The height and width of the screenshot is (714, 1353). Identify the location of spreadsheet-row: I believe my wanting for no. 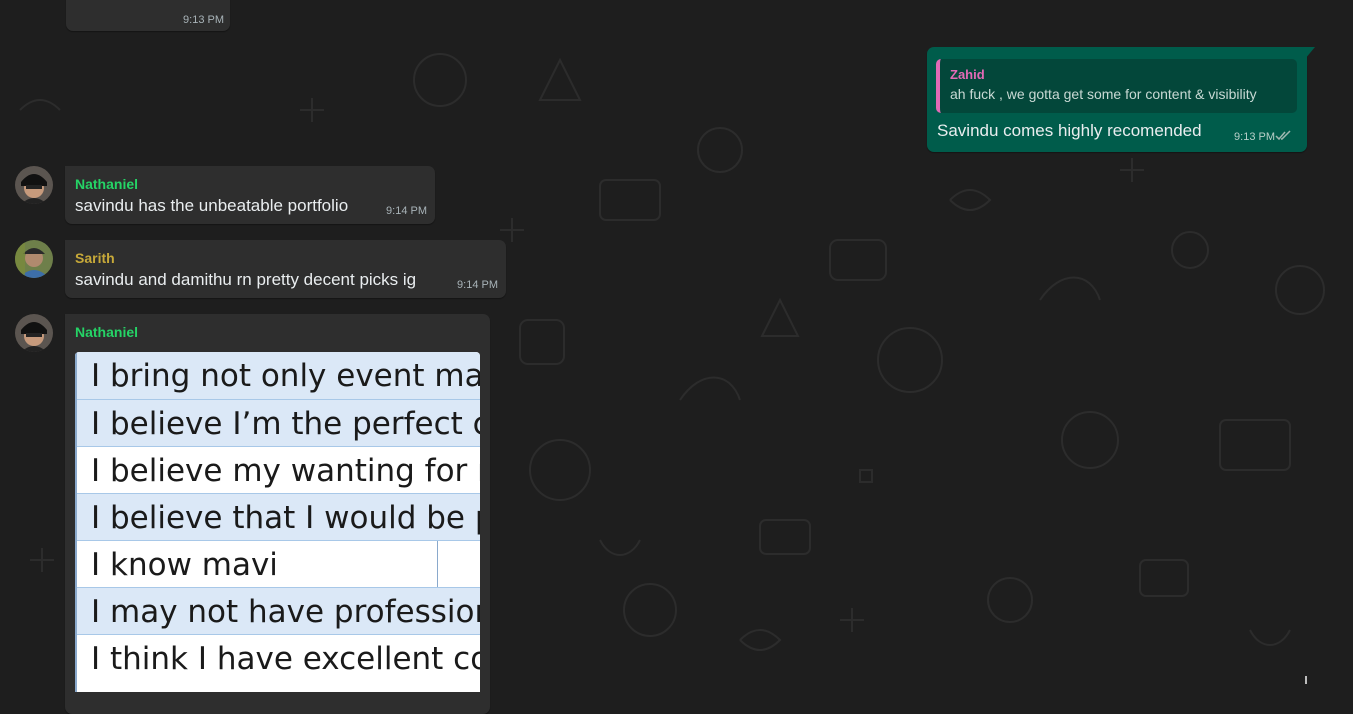
(277, 469).